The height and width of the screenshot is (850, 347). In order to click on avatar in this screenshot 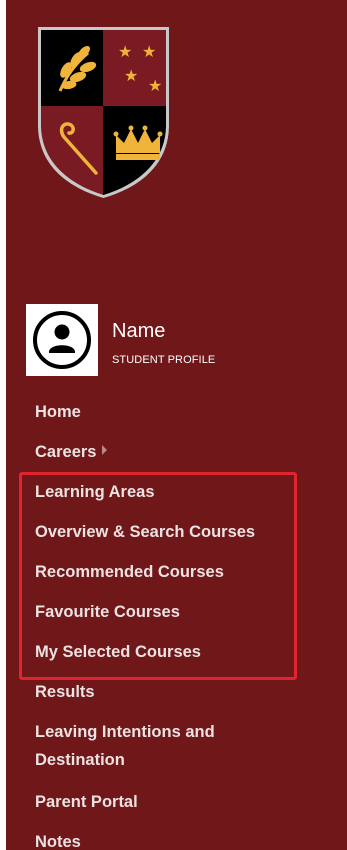, I will do `click(62, 340)`.